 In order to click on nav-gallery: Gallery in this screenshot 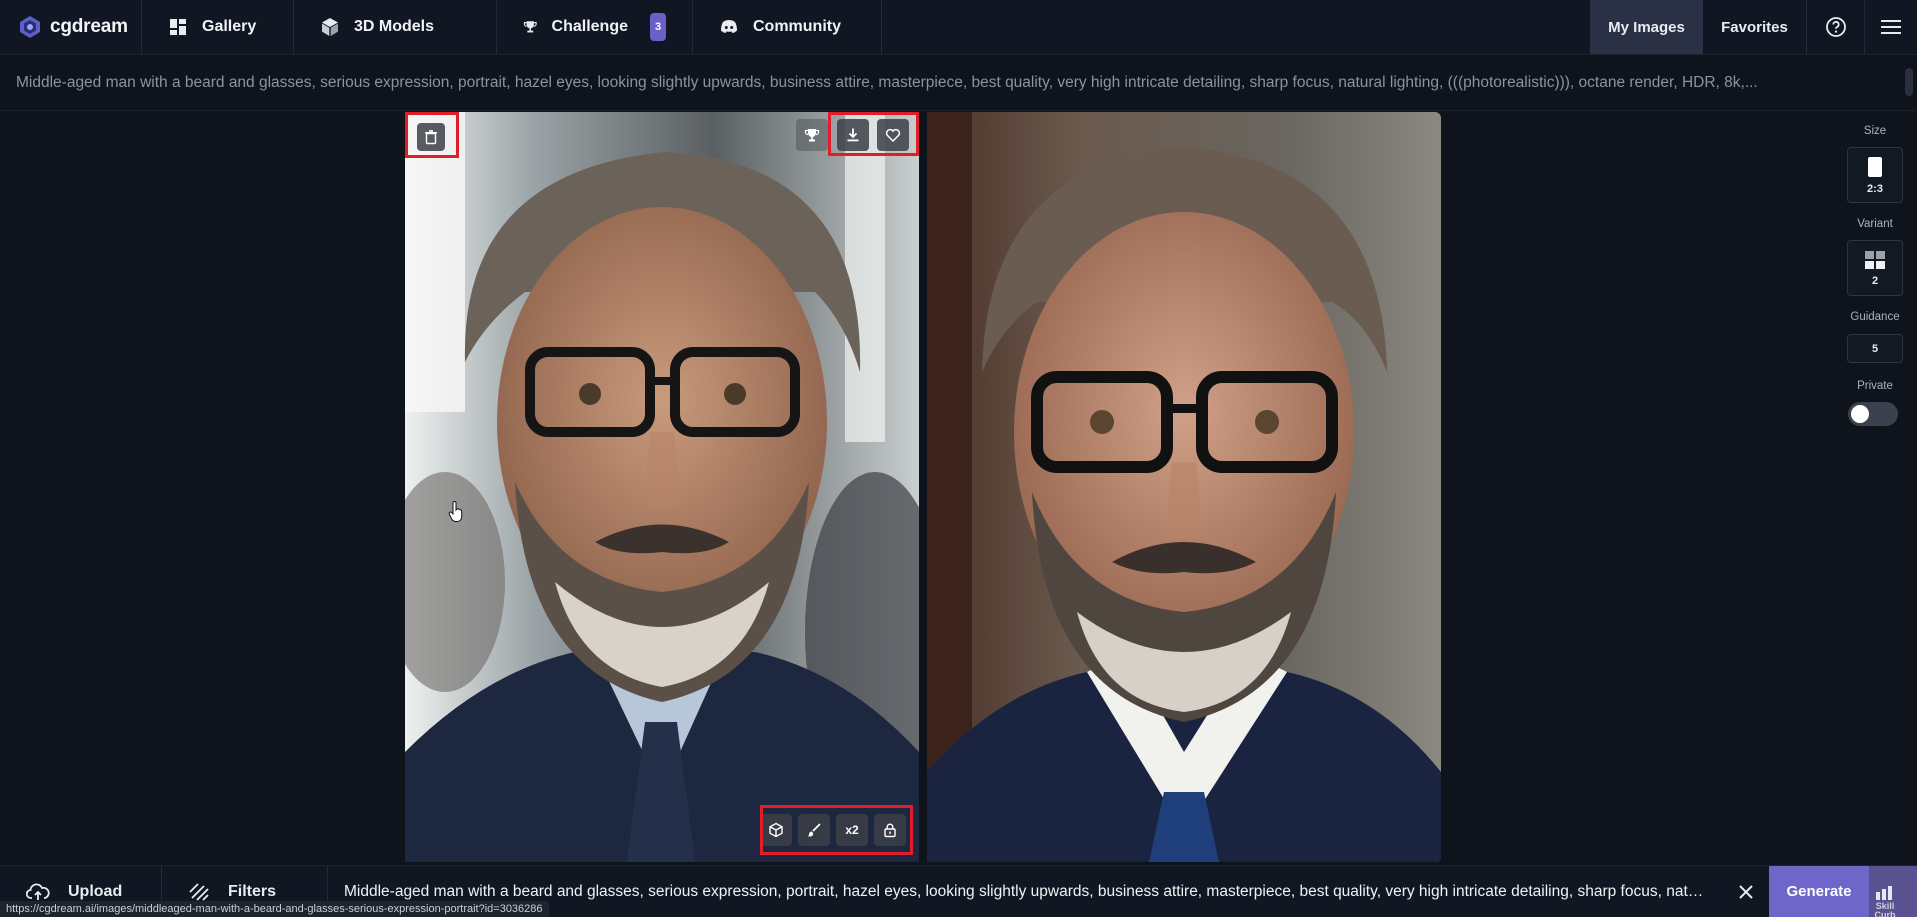, I will do `click(218, 27)`.